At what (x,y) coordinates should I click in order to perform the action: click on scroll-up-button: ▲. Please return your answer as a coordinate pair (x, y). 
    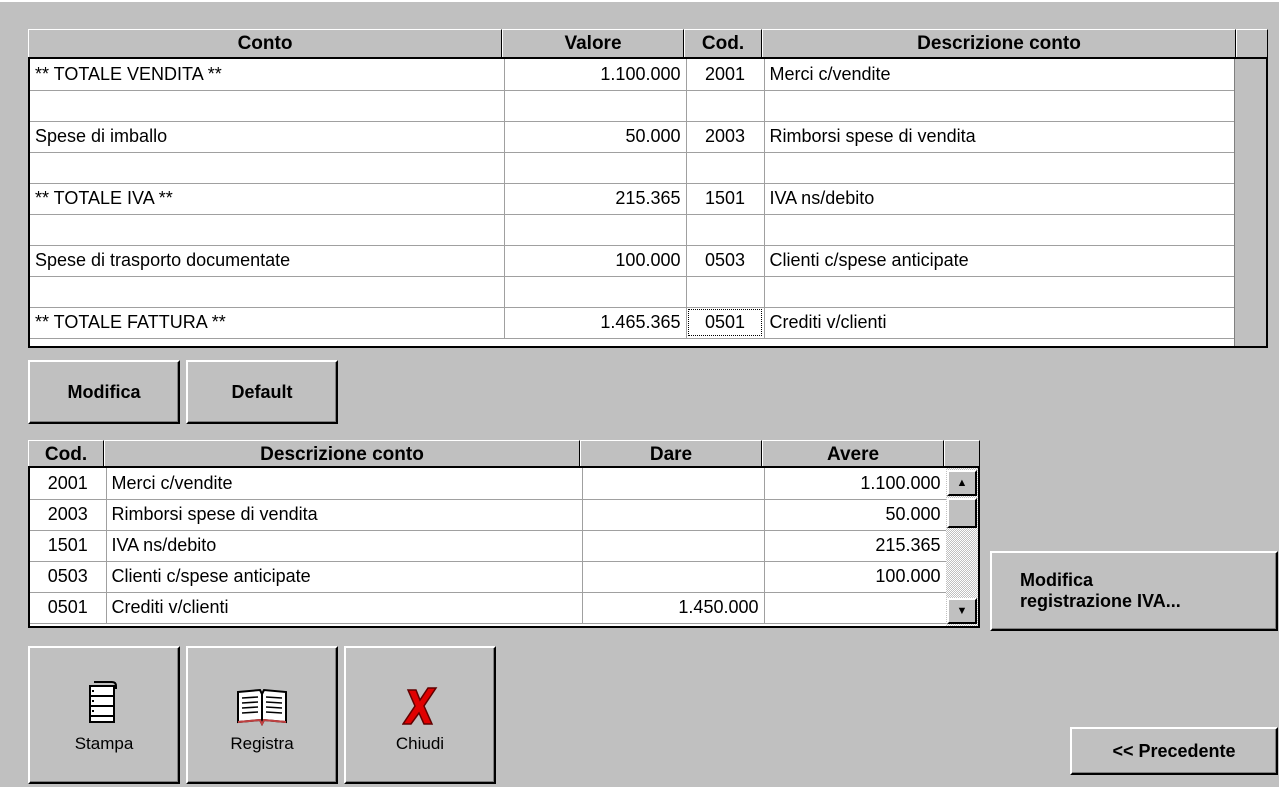
    Looking at the image, I should click on (962, 483).